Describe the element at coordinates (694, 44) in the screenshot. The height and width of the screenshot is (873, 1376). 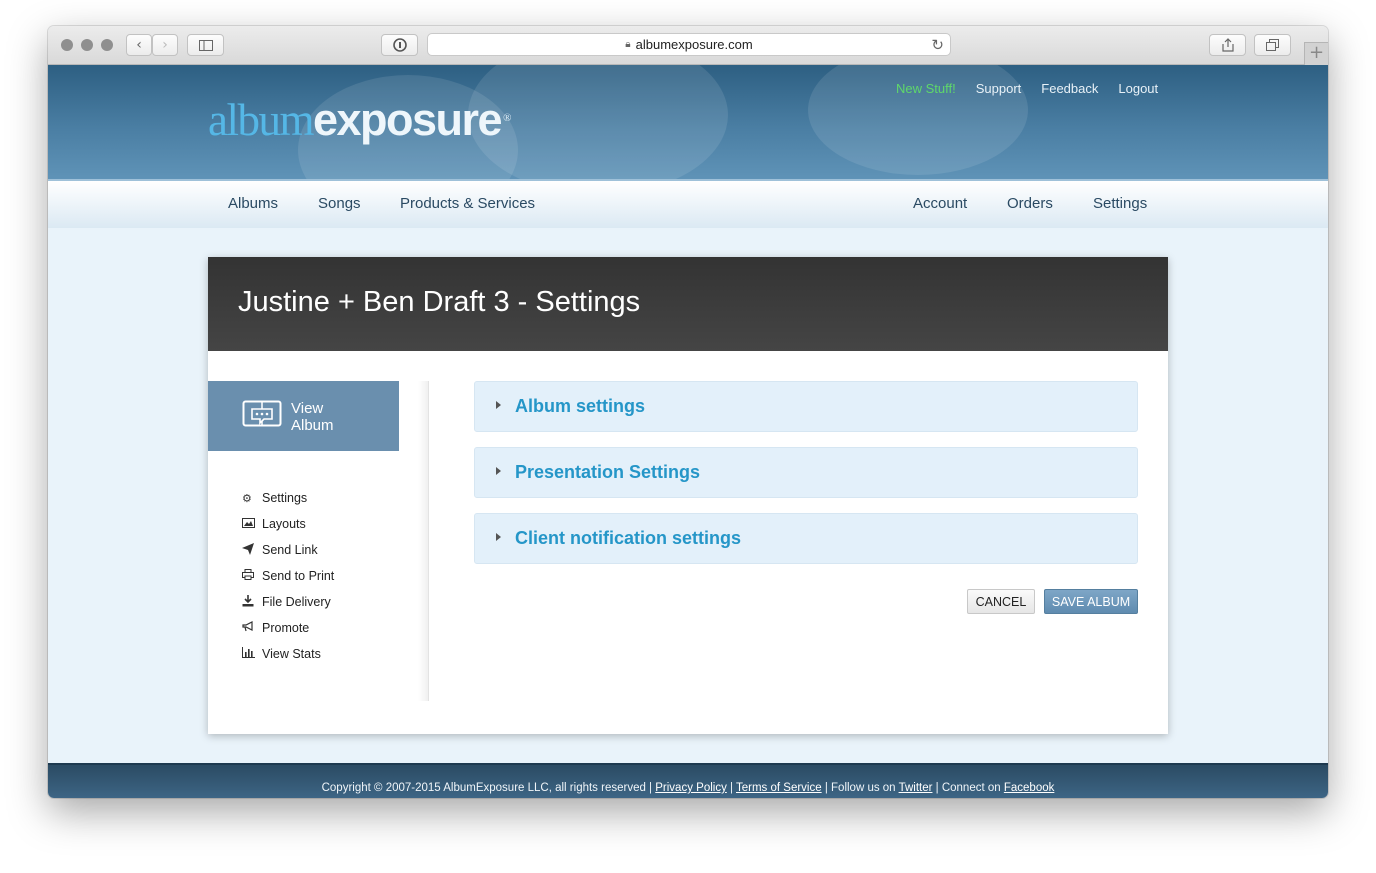
I see `url-text: albumexposure.com` at that location.